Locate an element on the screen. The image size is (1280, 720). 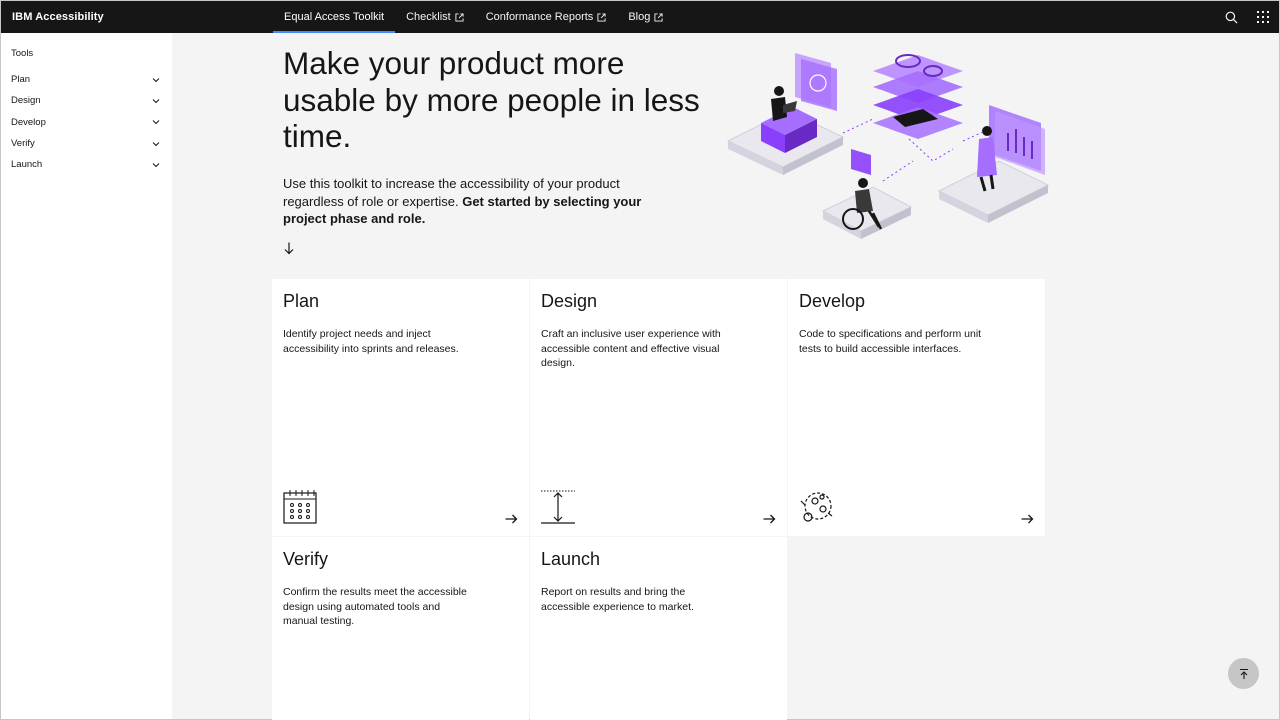
nav-label: Conformance Reports is located at coordinates (539, 17).